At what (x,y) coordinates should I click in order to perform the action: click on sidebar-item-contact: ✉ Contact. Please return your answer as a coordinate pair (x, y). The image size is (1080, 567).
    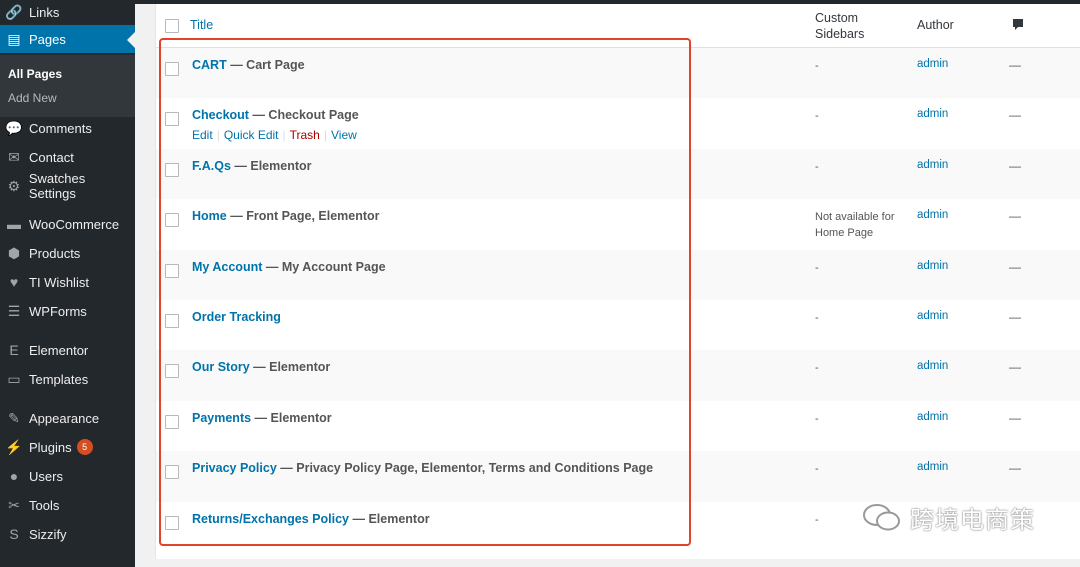
    Looking at the image, I should click on (67, 157).